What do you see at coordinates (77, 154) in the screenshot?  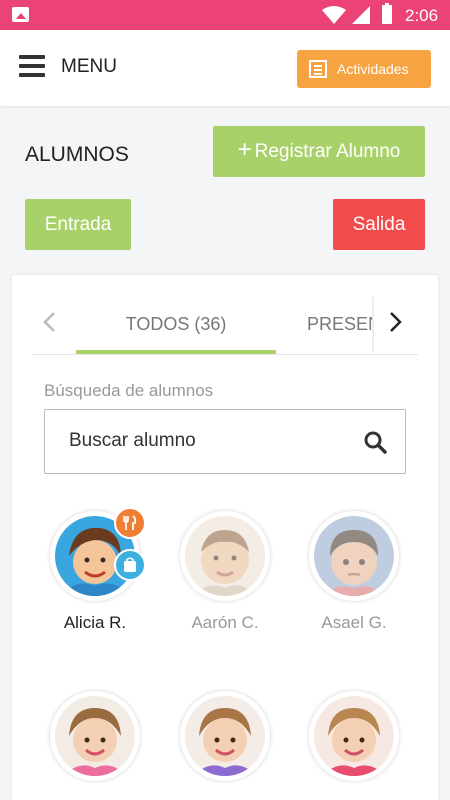 I see `page-title: ALUMNOS` at bounding box center [77, 154].